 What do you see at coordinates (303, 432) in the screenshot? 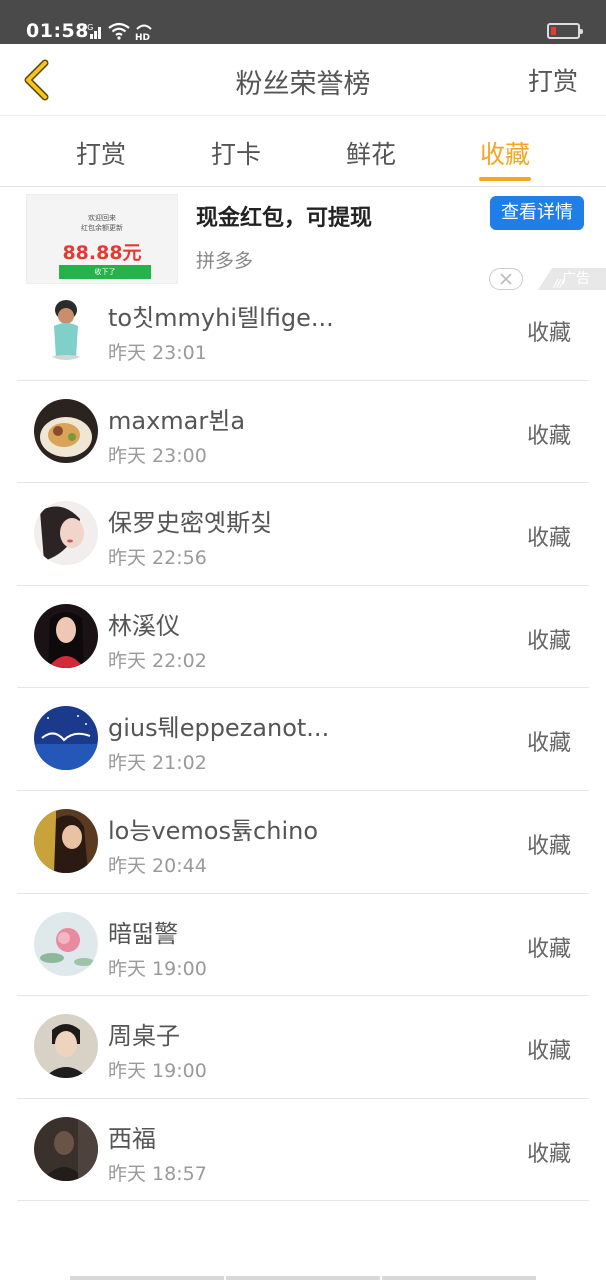
I see `list-item: maxmar뵌a 昨天 23:00 收藏` at bounding box center [303, 432].